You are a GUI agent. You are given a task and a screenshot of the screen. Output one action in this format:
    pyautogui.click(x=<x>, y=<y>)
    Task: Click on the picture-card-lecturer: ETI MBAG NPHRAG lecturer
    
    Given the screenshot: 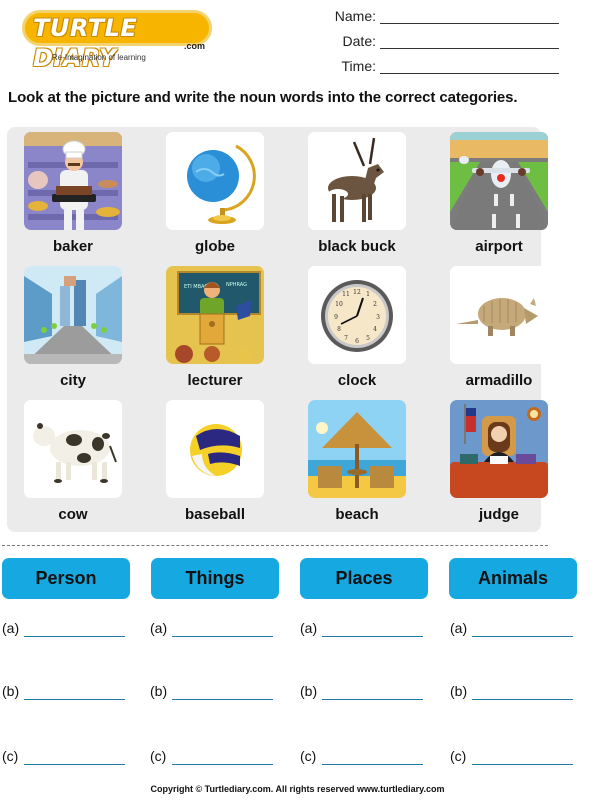 What is the action you would take?
    pyautogui.click(x=220, y=327)
    